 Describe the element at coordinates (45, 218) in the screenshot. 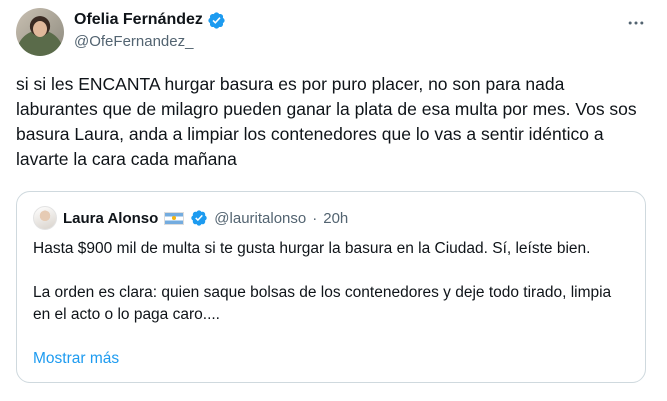

I see `quoted-author-avatar` at that location.